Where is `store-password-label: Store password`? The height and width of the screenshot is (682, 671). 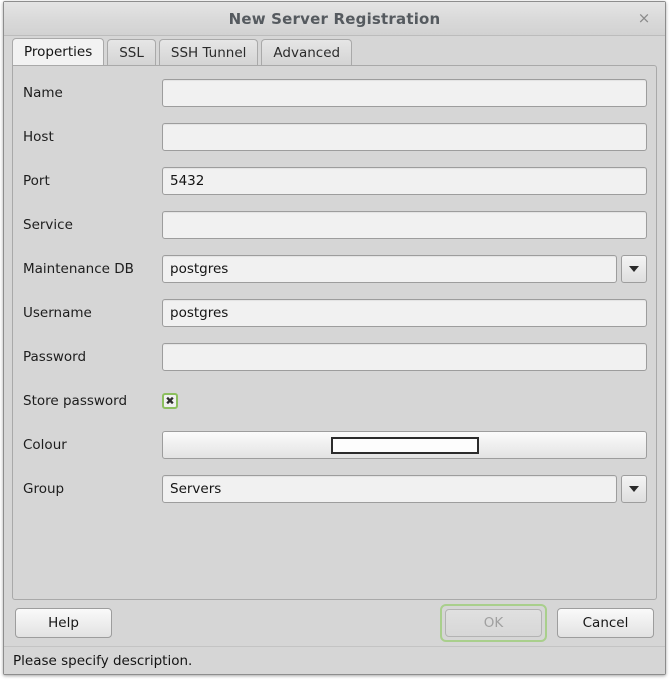
store-password-label: Store password is located at coordinates (75, 401).